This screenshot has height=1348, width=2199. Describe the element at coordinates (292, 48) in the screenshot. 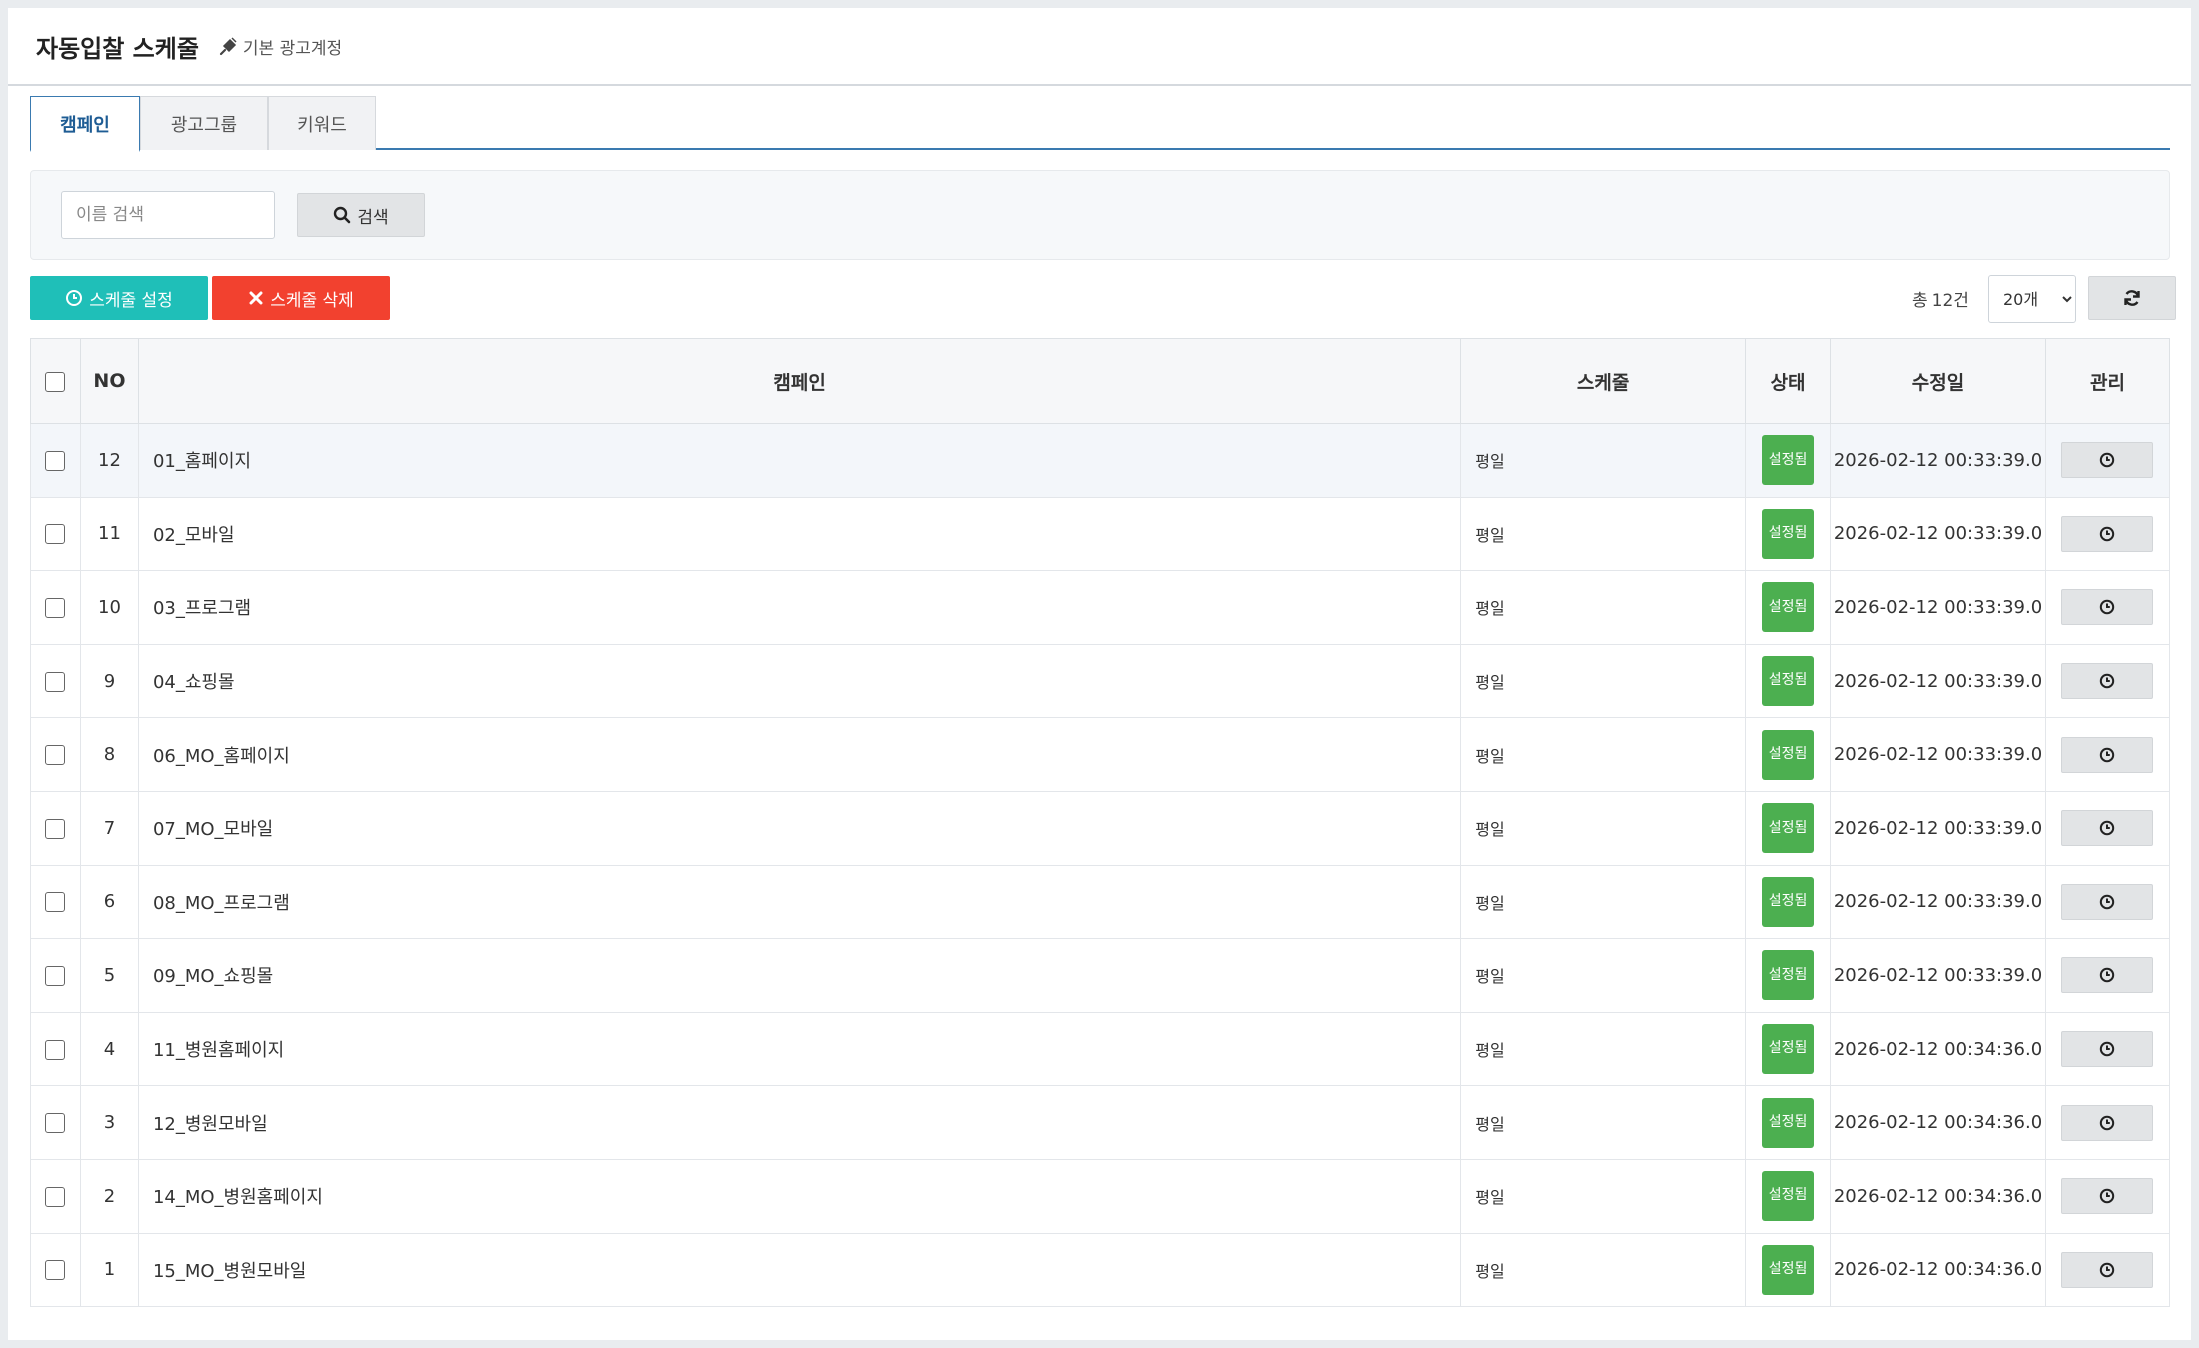

I see `account-name: 기본 광고계정` at that location.